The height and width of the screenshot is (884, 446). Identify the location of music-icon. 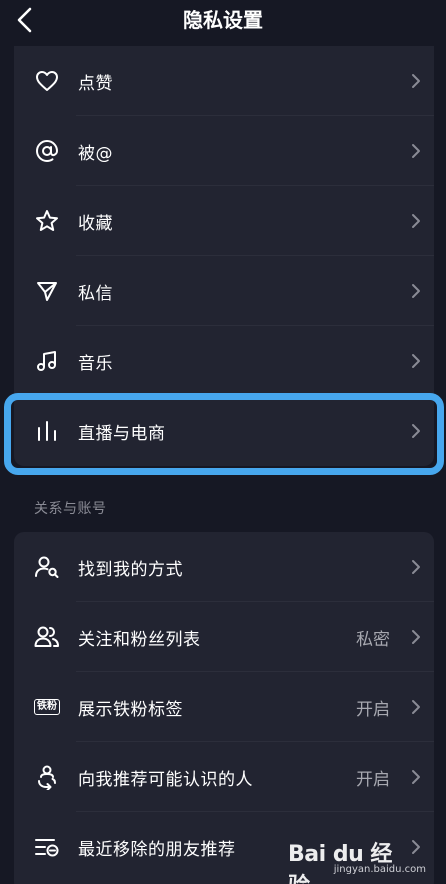
(46, 361).